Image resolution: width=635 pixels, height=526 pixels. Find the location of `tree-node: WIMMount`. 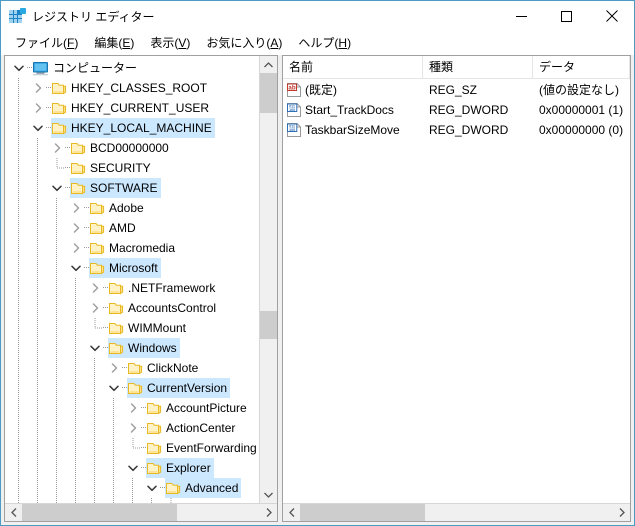

tree-node: WIMMount is located at coordinates (132, 328).